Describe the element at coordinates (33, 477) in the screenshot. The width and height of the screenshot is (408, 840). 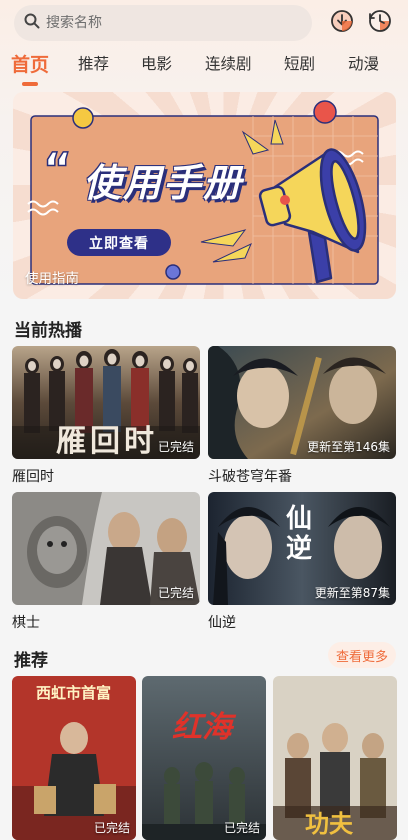
I see `show-title: 雁回时` at that location.